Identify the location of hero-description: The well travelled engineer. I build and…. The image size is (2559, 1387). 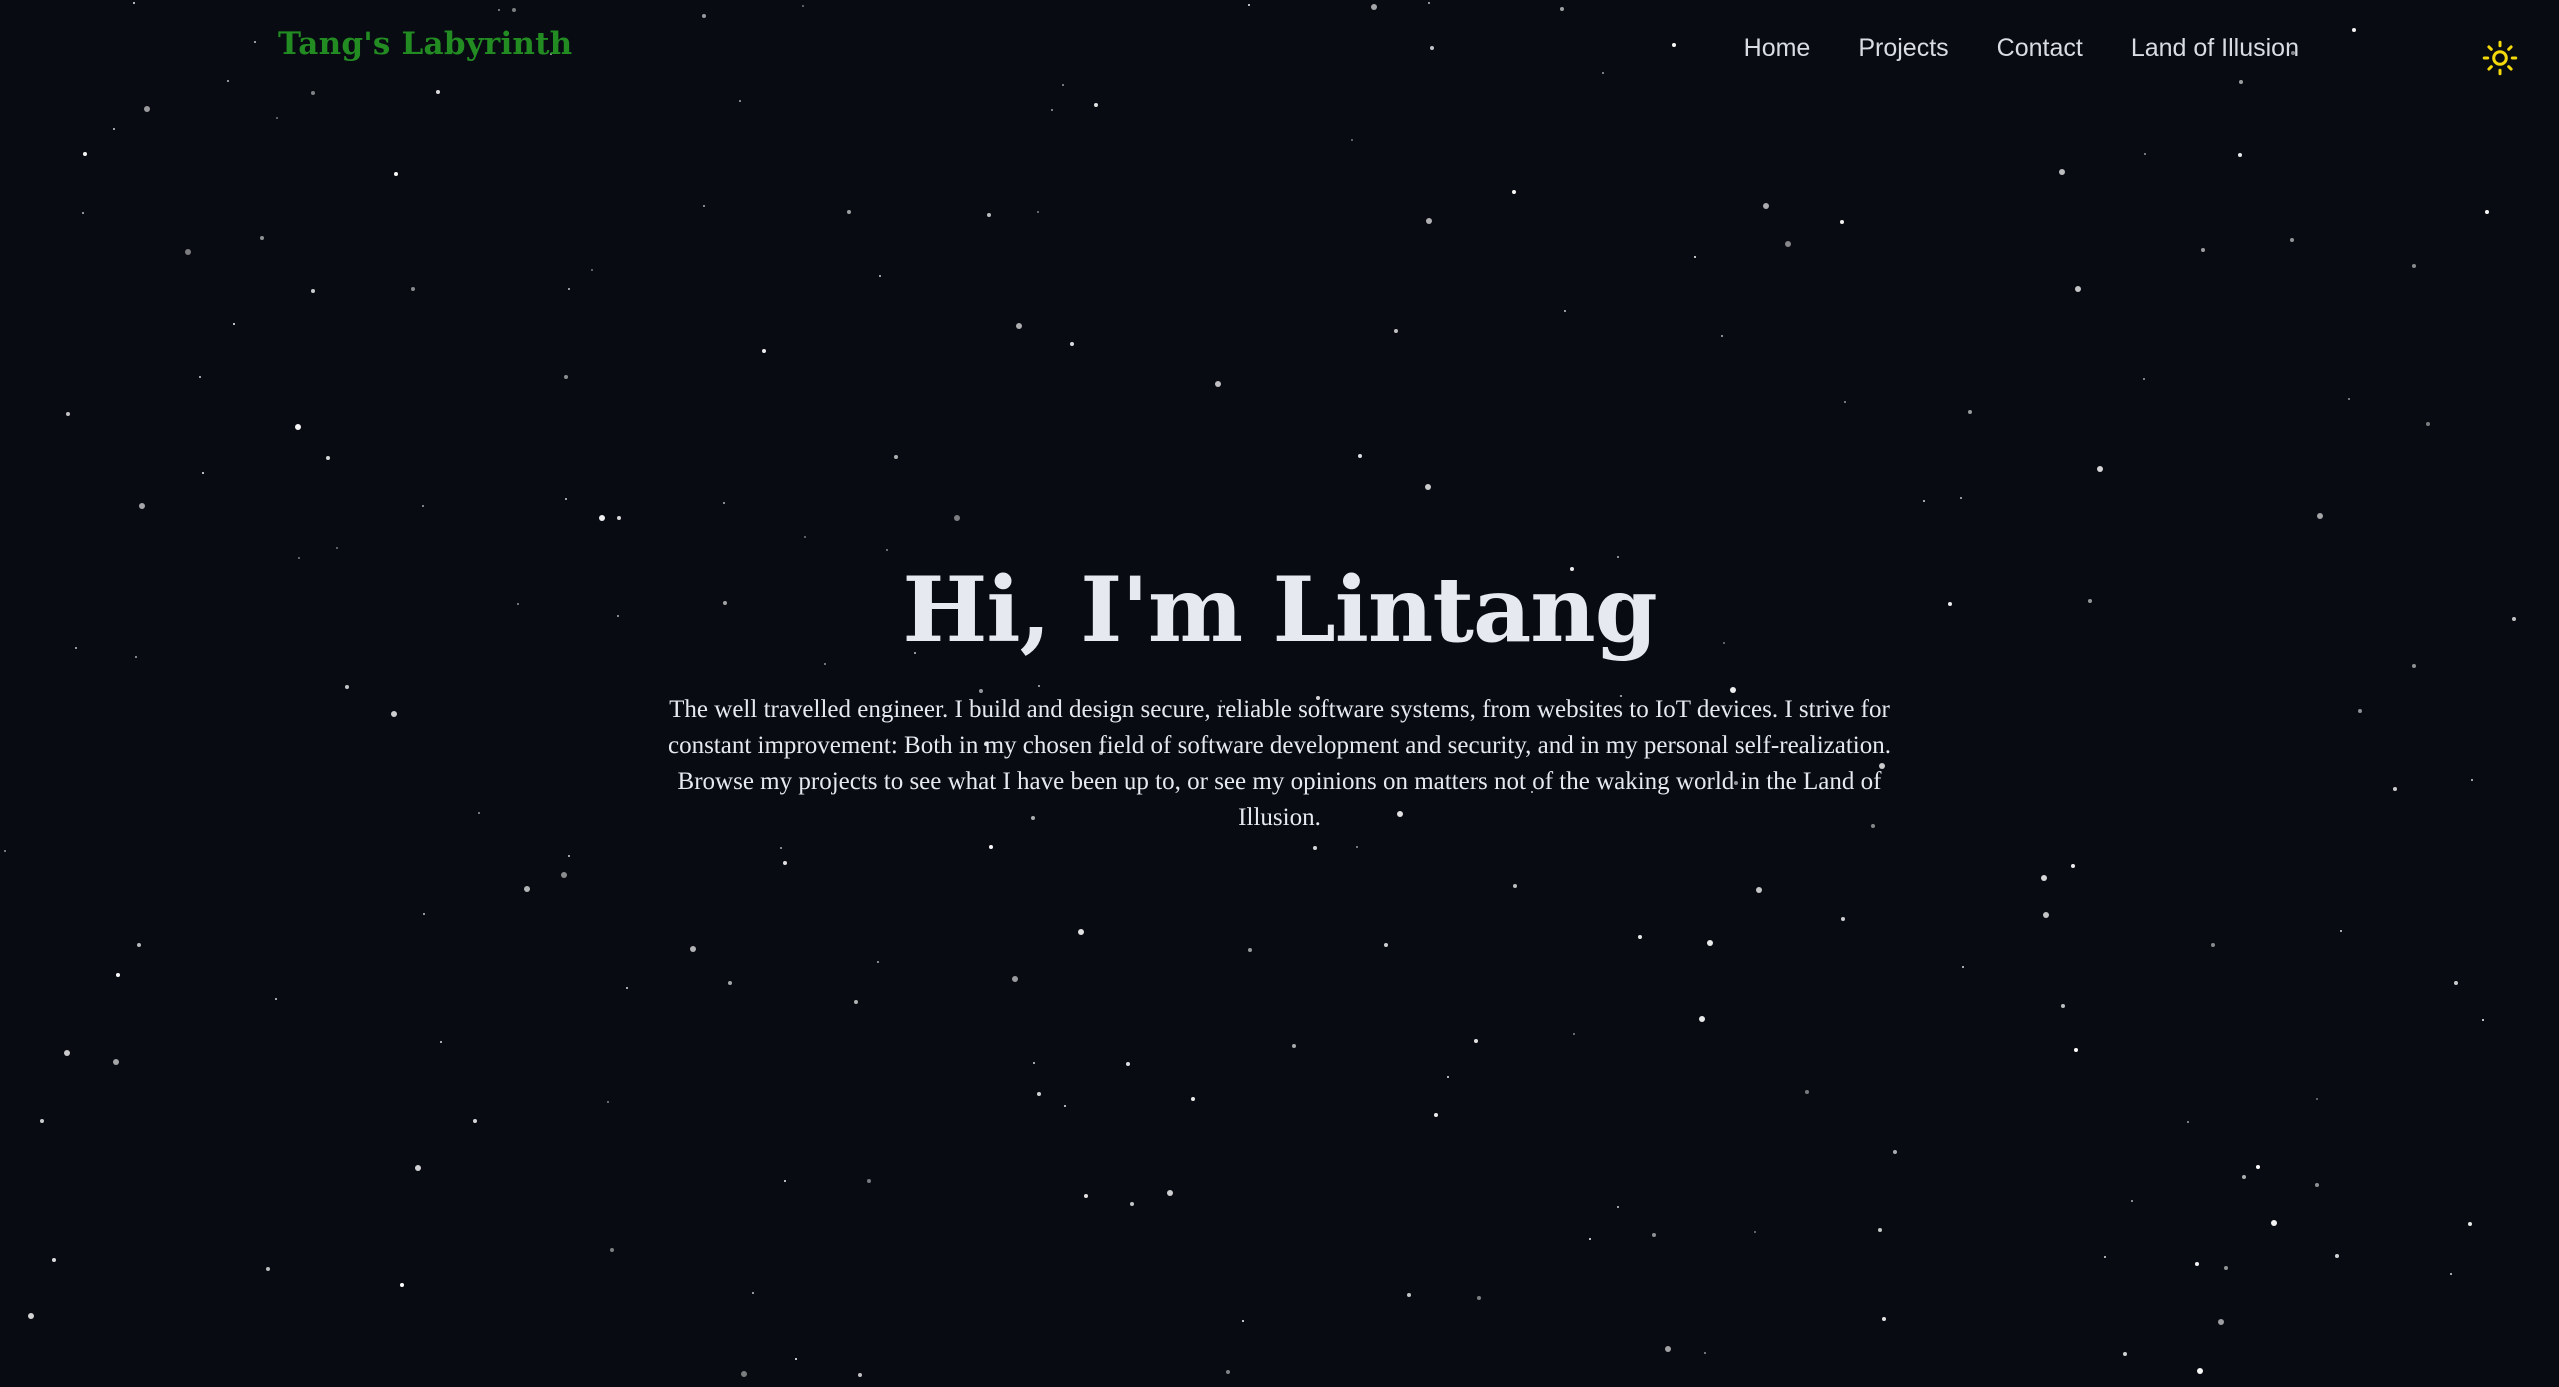
(1279, 763).